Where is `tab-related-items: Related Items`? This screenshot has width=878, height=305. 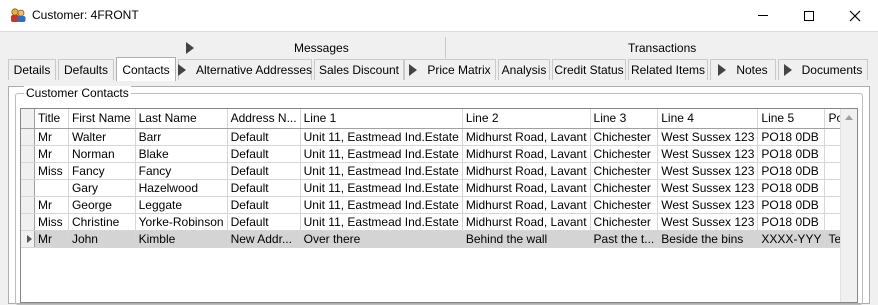 tab-related-items: Related Items is located at coordinates (668, 69).